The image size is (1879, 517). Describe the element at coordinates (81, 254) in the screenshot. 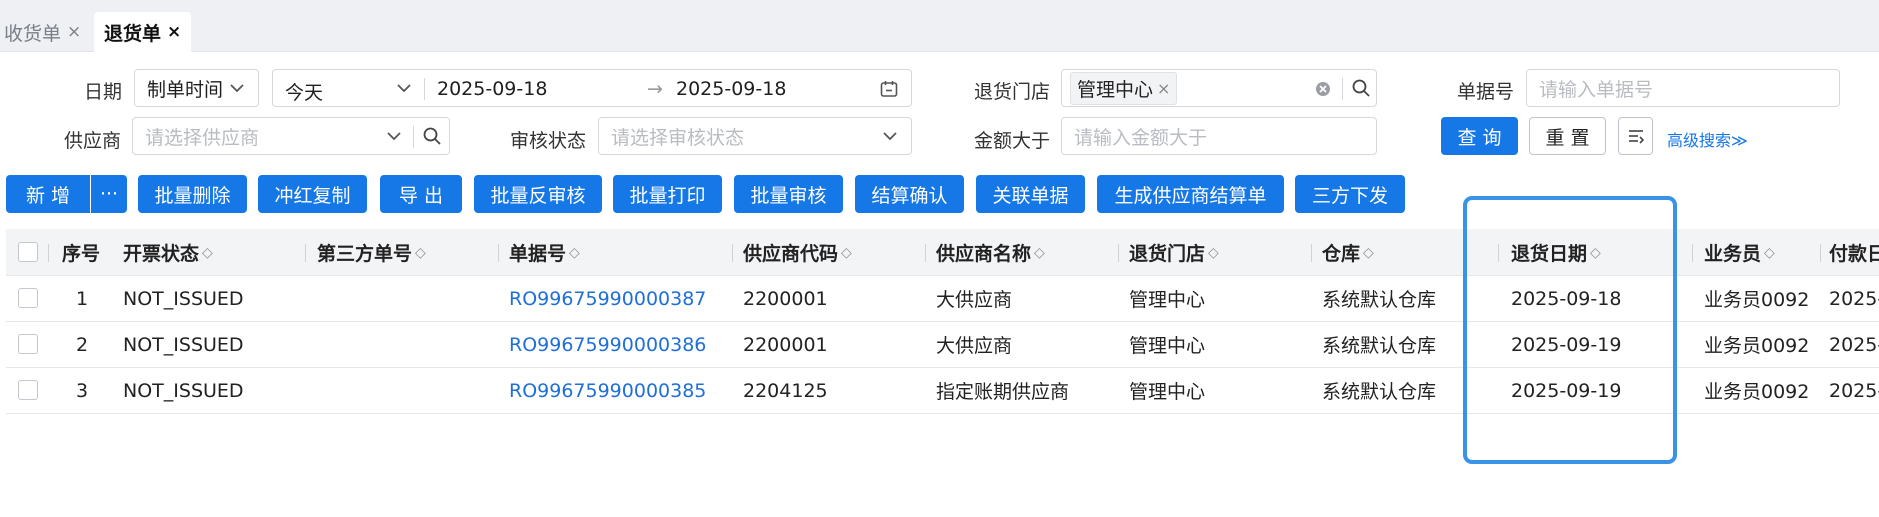

I see `col-header-seq: 序号` at that location.